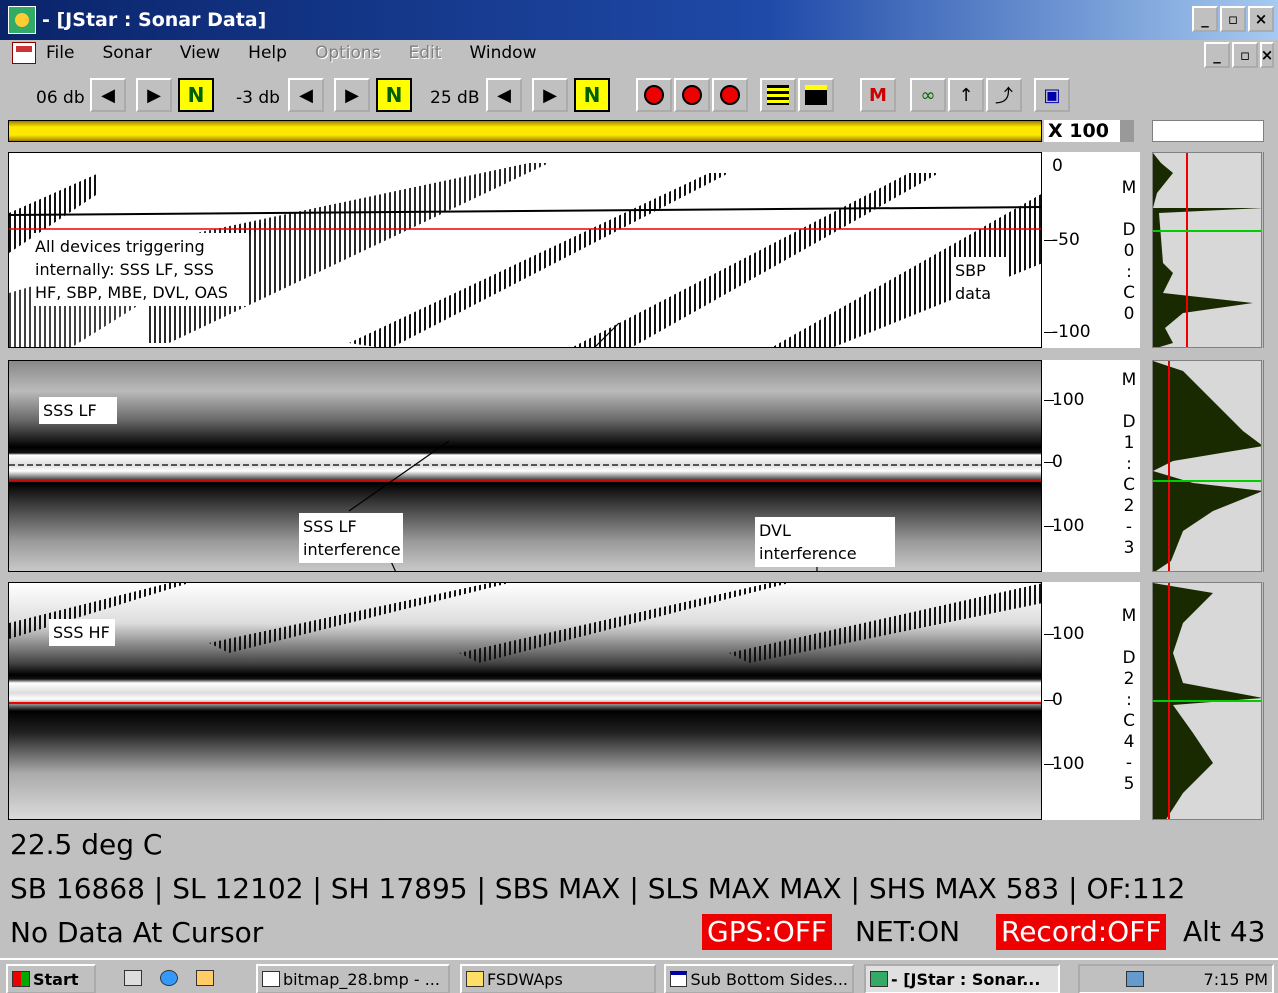 Image resolution: width=1278 pixels, height=993 pixels. I want to click on taskbar-item-label: FSDWAps, so click(525, 979).